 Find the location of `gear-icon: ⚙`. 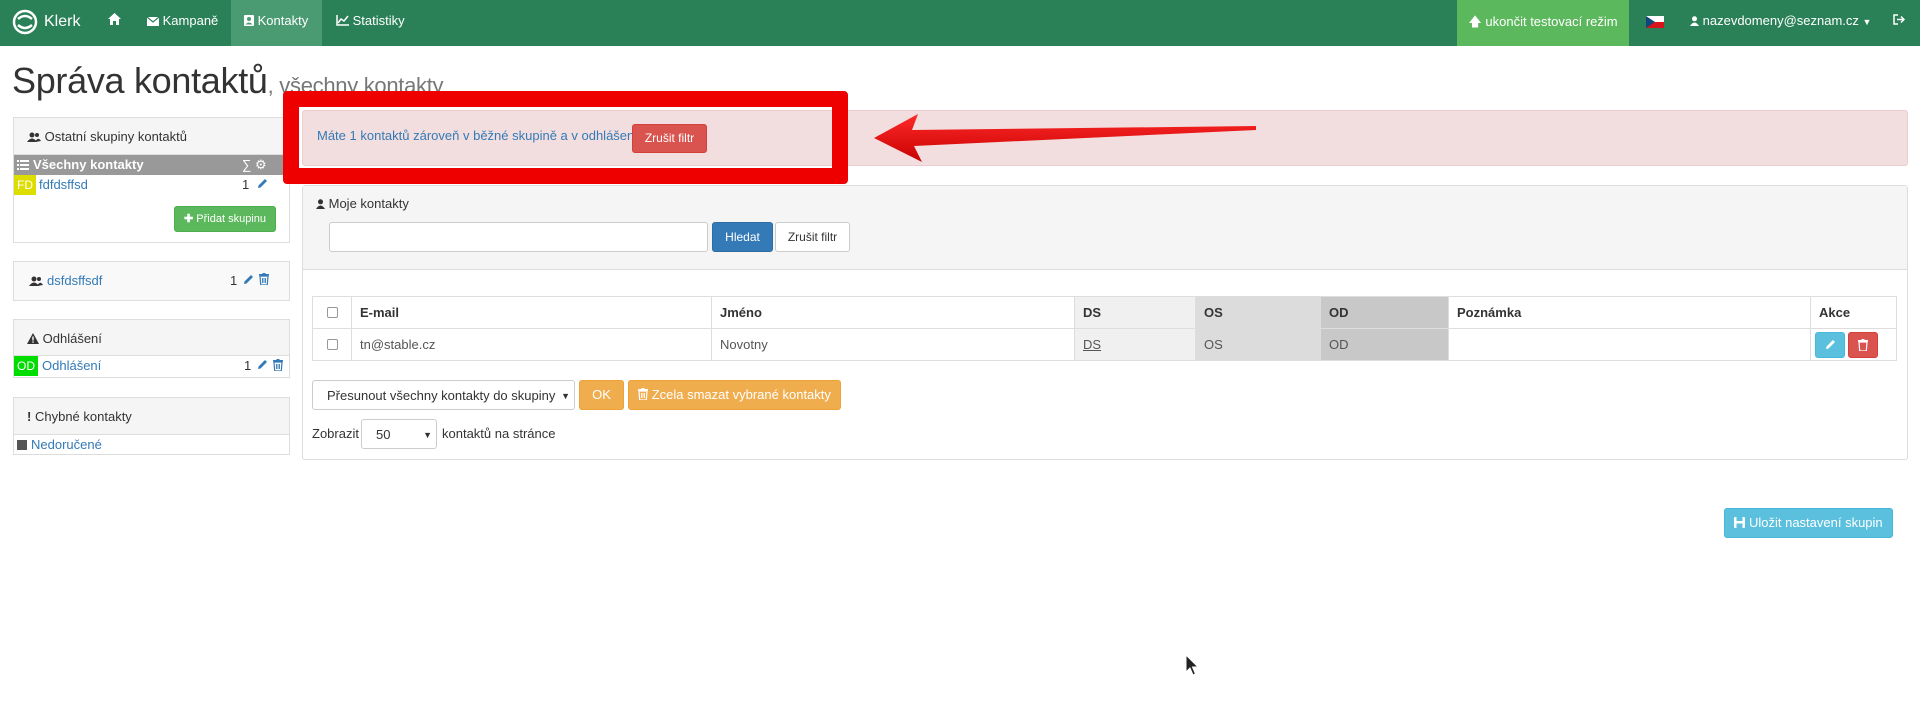

gear-icon: ⚙ is located at coordinates (261, 165).